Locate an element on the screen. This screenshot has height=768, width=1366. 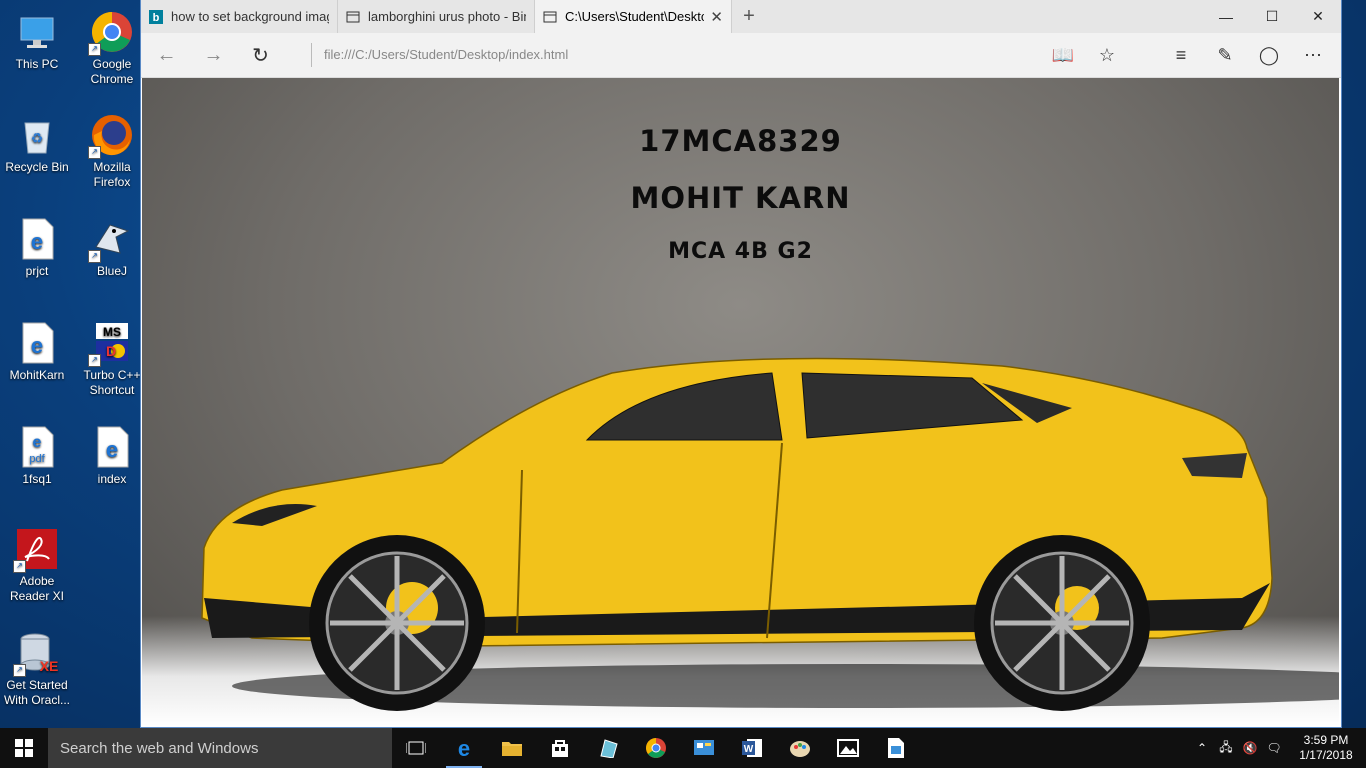
tab-label: lamborghini urus photo - Bin is located at coordinates (447, 16).